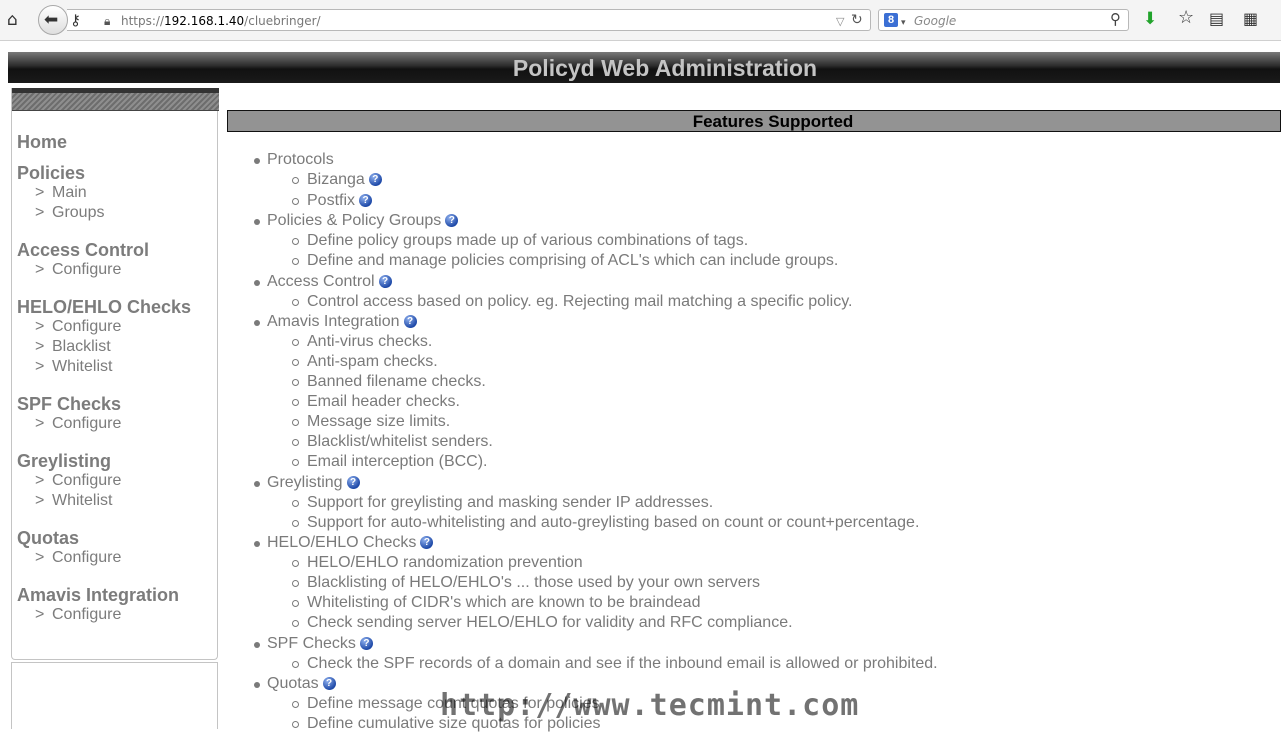  Describe the element at coordinates (98, 595) in the screenshot. I see `nav-amavis: Amavis Integration` at that location.